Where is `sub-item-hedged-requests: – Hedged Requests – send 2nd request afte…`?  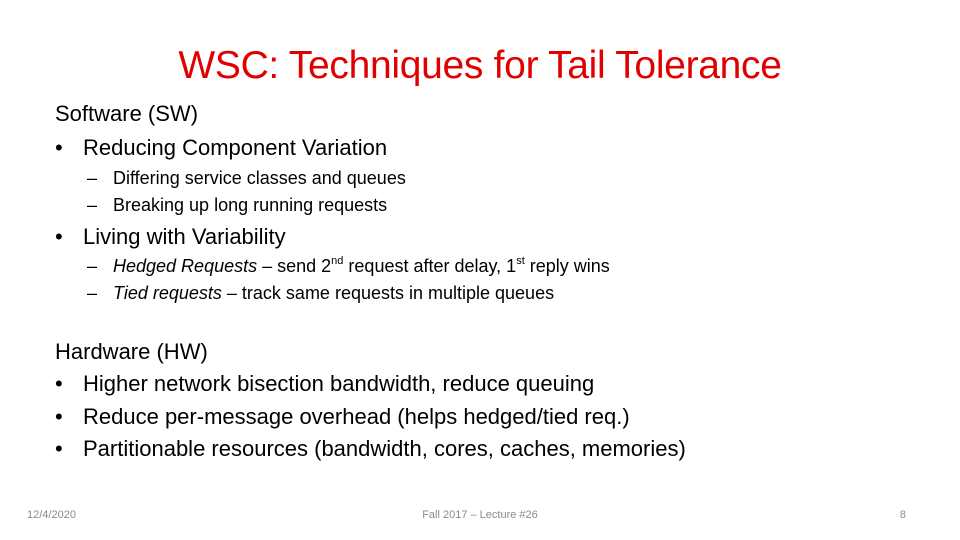 sub-item-hedged-requests: – Hedged Requests – send 2nd request afte… is located at coordinates (348, 266).